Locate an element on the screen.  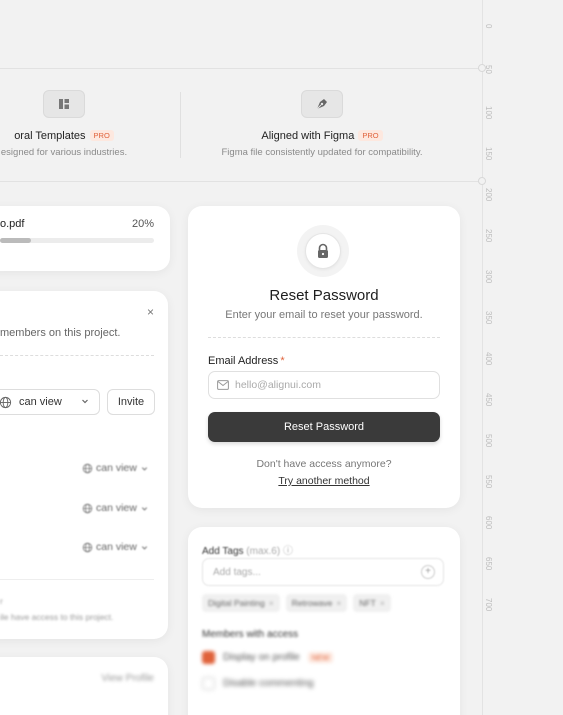
email-label: Email Address * is located at coordinates (246, 361).